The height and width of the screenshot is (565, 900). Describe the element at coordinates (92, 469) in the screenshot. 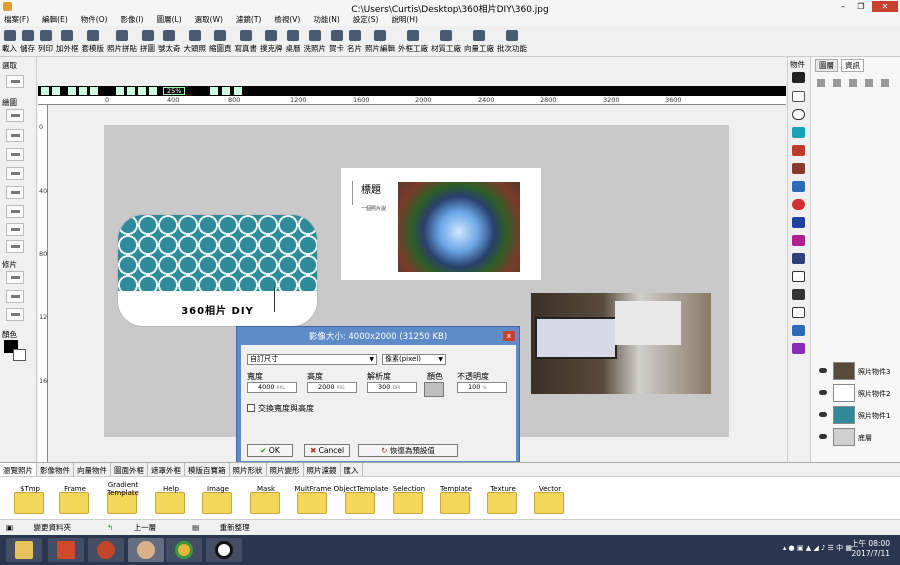

I see `tab-vector-objects: 向量物件` at that location.